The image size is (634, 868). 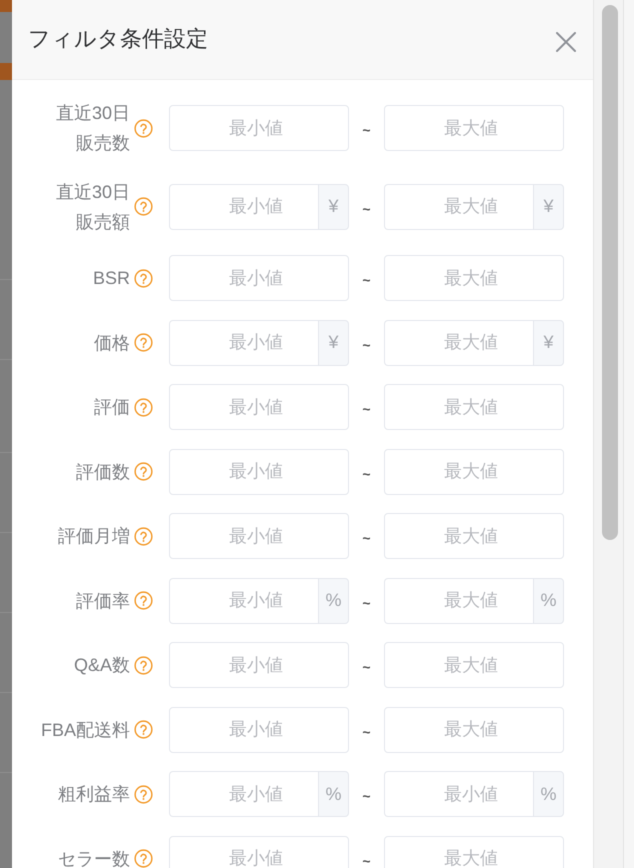 I want to click on dialog-title: フィルタ条件設定, so click(x=118, y=38).